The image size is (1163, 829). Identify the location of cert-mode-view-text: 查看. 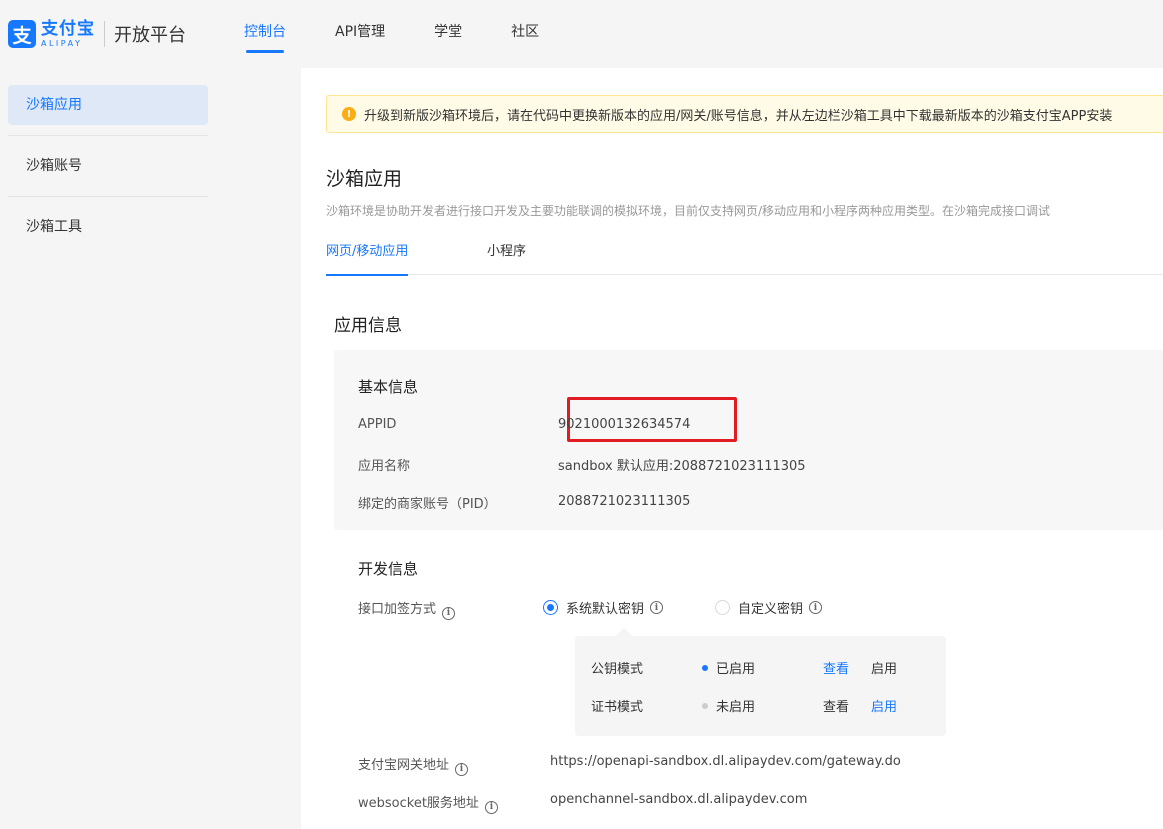
(836, 707).